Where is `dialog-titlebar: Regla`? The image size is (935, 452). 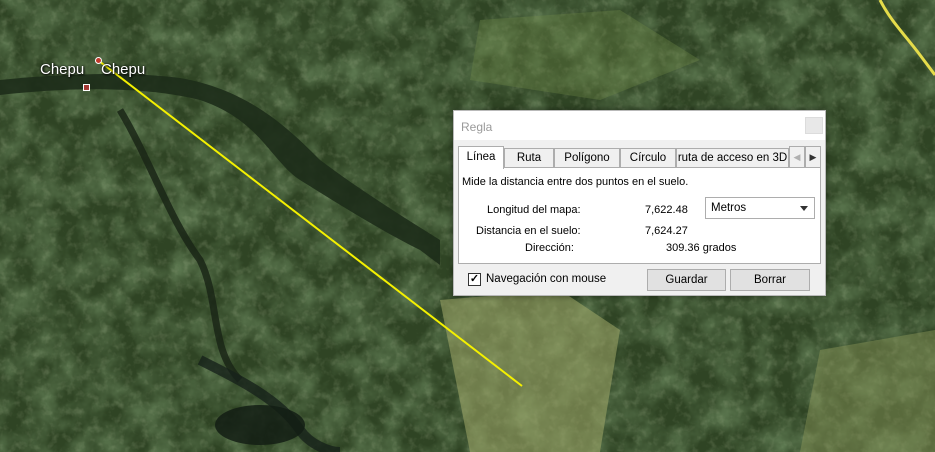 dialog-titlebar: Regla is located at coordinates (639, 125).